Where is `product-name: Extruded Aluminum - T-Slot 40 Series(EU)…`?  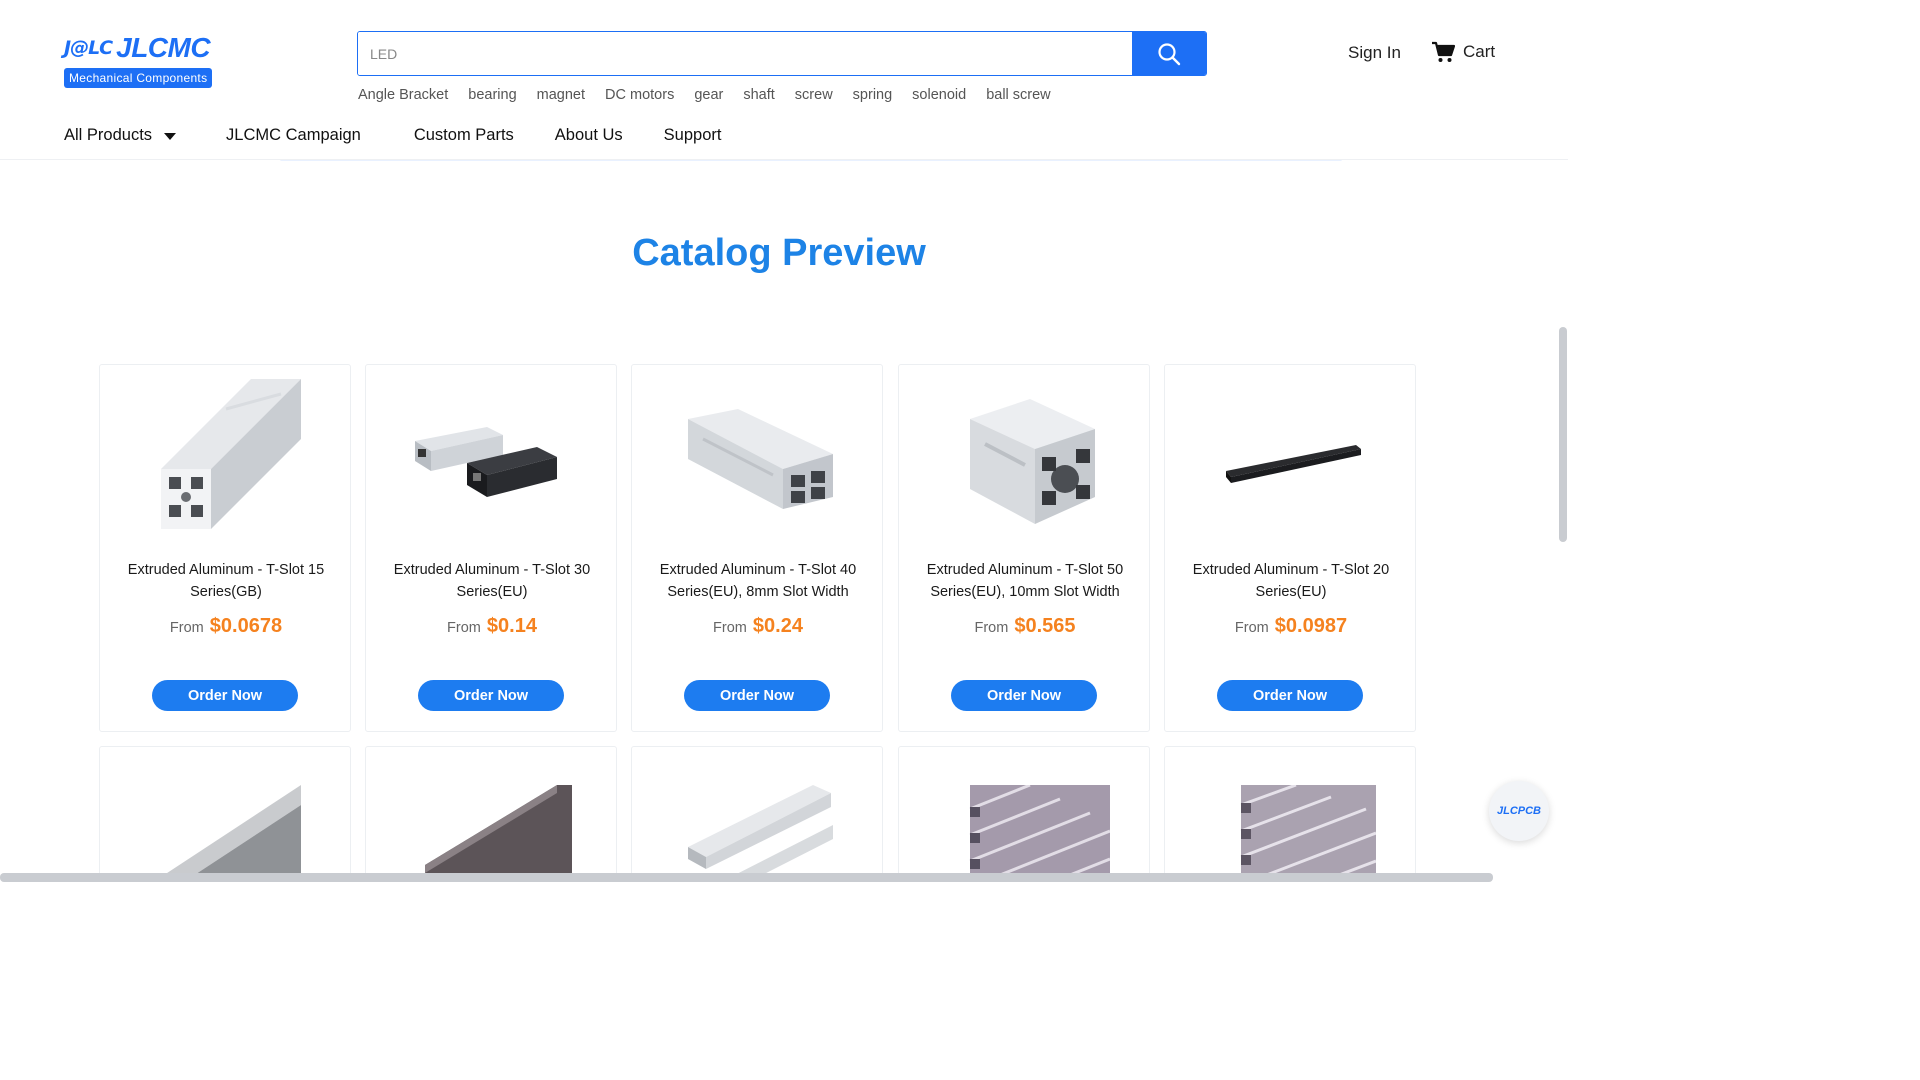 product-name: Extruded Aluminum - T-Slot 40 Series(EU)… is located at coordinates (758, 581).